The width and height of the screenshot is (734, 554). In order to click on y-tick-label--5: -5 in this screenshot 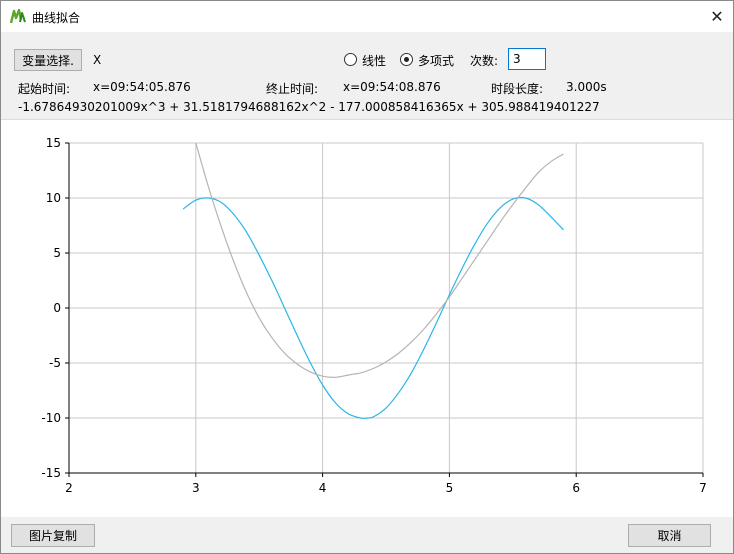, I will do `click(55, 363)`.